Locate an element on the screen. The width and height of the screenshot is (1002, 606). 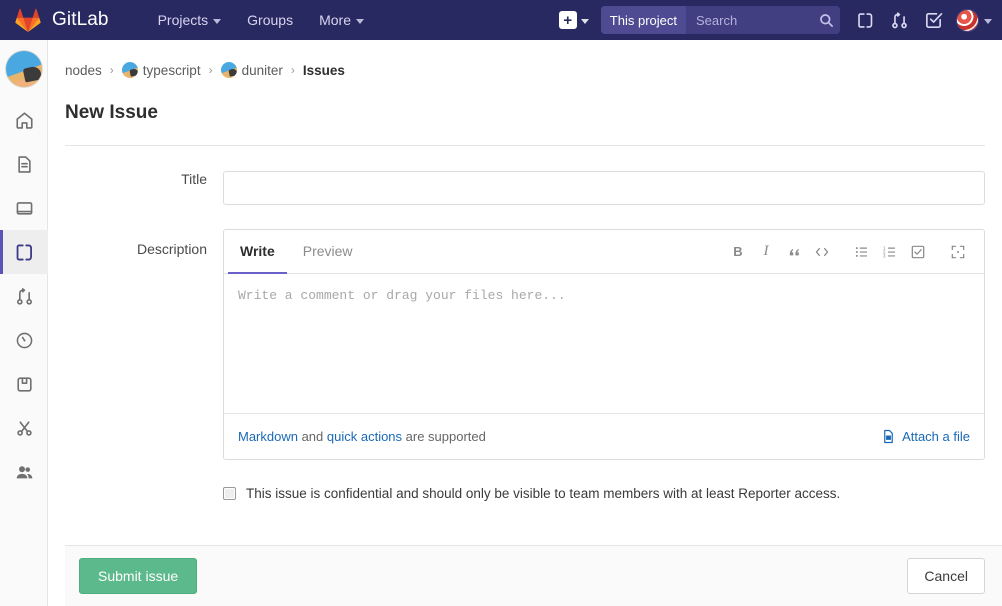
breadcrumb-item-nodes-label: nodes is located at coordinates (83, 70).